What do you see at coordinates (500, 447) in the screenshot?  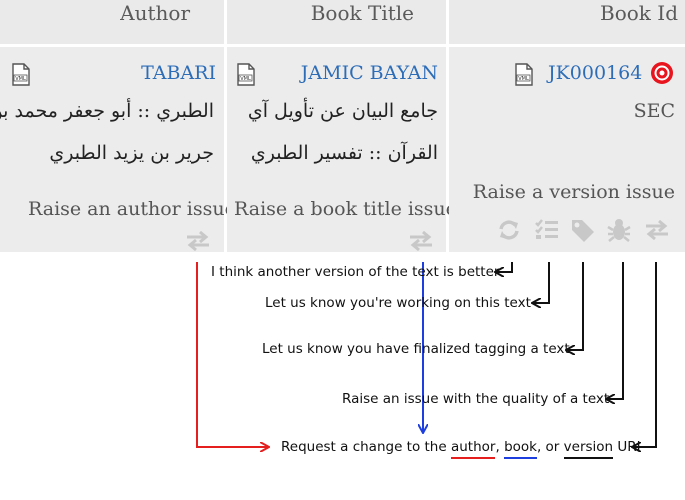 I see `request-sep1: ,` at bounding box center [500, 447].